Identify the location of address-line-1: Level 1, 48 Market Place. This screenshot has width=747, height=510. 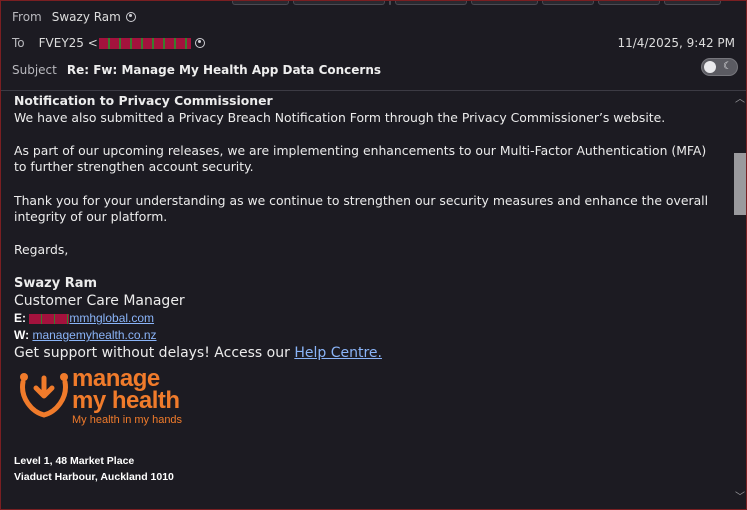
(74, 461).